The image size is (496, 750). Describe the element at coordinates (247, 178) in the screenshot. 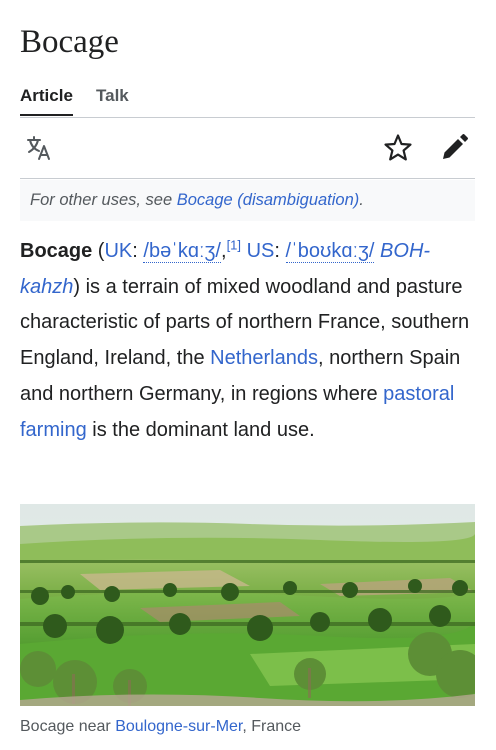

I see `actions-divider` at that location.